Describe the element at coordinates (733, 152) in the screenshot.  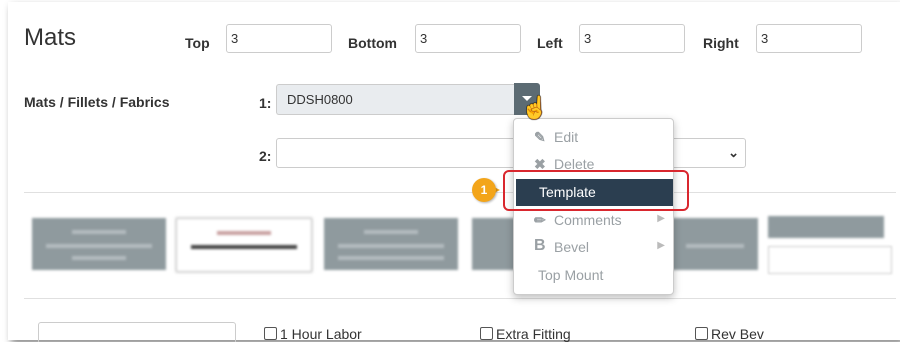
I see `chevron-down-icon: ⌄` at that location.